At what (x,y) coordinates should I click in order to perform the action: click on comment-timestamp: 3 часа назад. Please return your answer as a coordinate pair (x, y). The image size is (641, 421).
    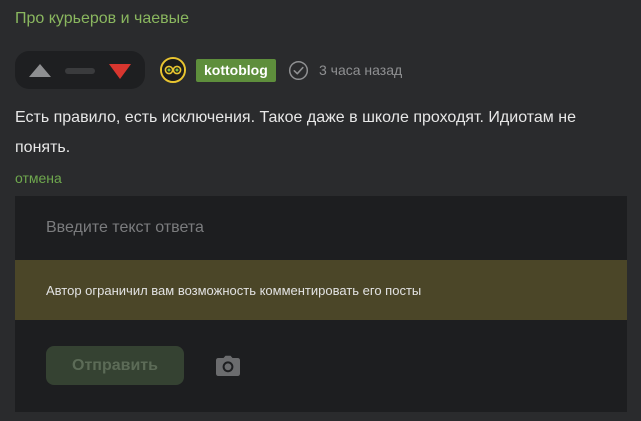
    Looking at the image, I should click on (361, 70).